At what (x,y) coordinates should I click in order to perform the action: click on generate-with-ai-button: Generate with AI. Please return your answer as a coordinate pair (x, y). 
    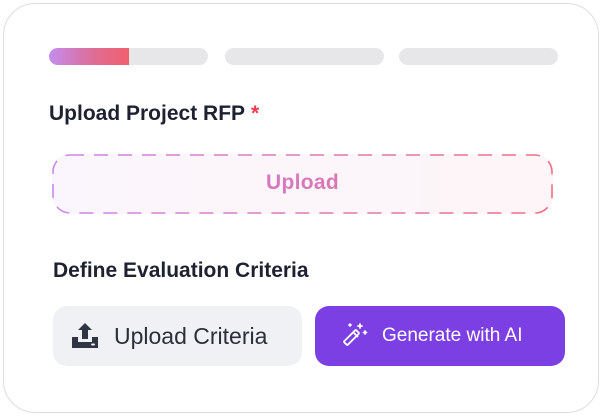
    Looking at the image, I should click on (440, 336).